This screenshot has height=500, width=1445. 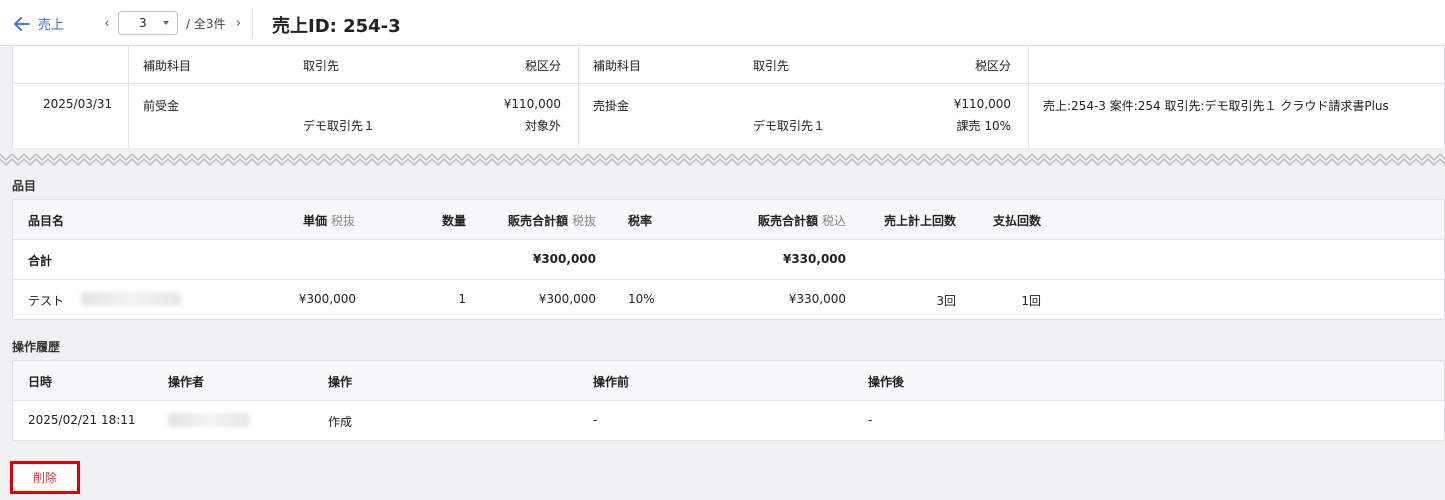 What do you see at coordinates (886, 382) in the screenshot?
I see `col-after: 操作後` at bounding box center [886, 382].